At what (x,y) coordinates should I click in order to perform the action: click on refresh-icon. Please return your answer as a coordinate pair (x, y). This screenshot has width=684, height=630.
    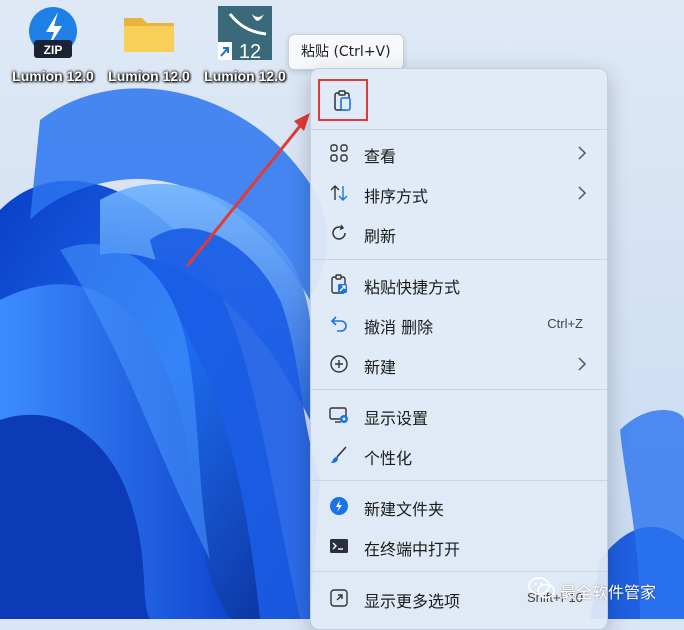
    Looking at the image, I should click on (339, 232).